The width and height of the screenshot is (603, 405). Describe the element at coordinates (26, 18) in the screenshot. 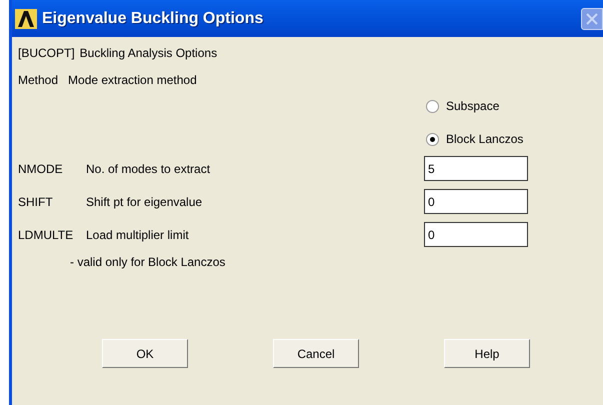

I see `logo-icon` at that location.